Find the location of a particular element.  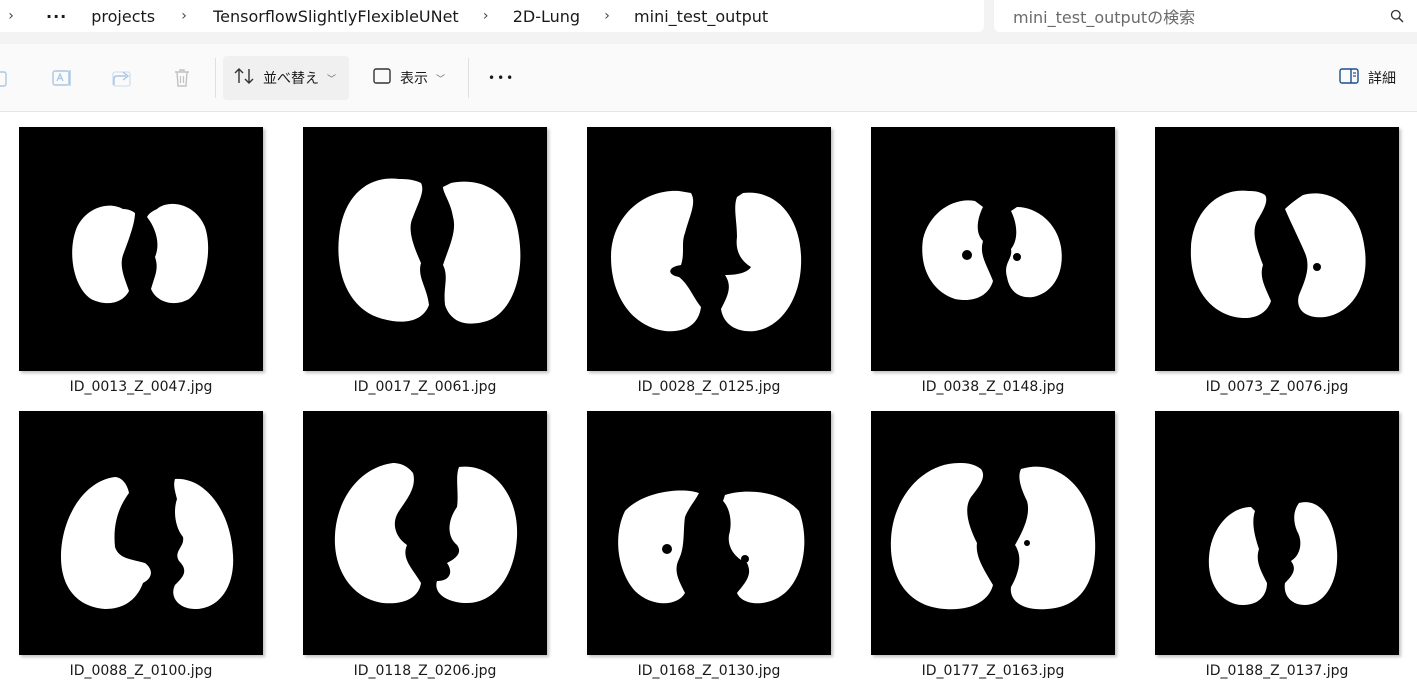

file-item: ID_0188_Z_0137.jpg is located at coordinates (1277, 545).